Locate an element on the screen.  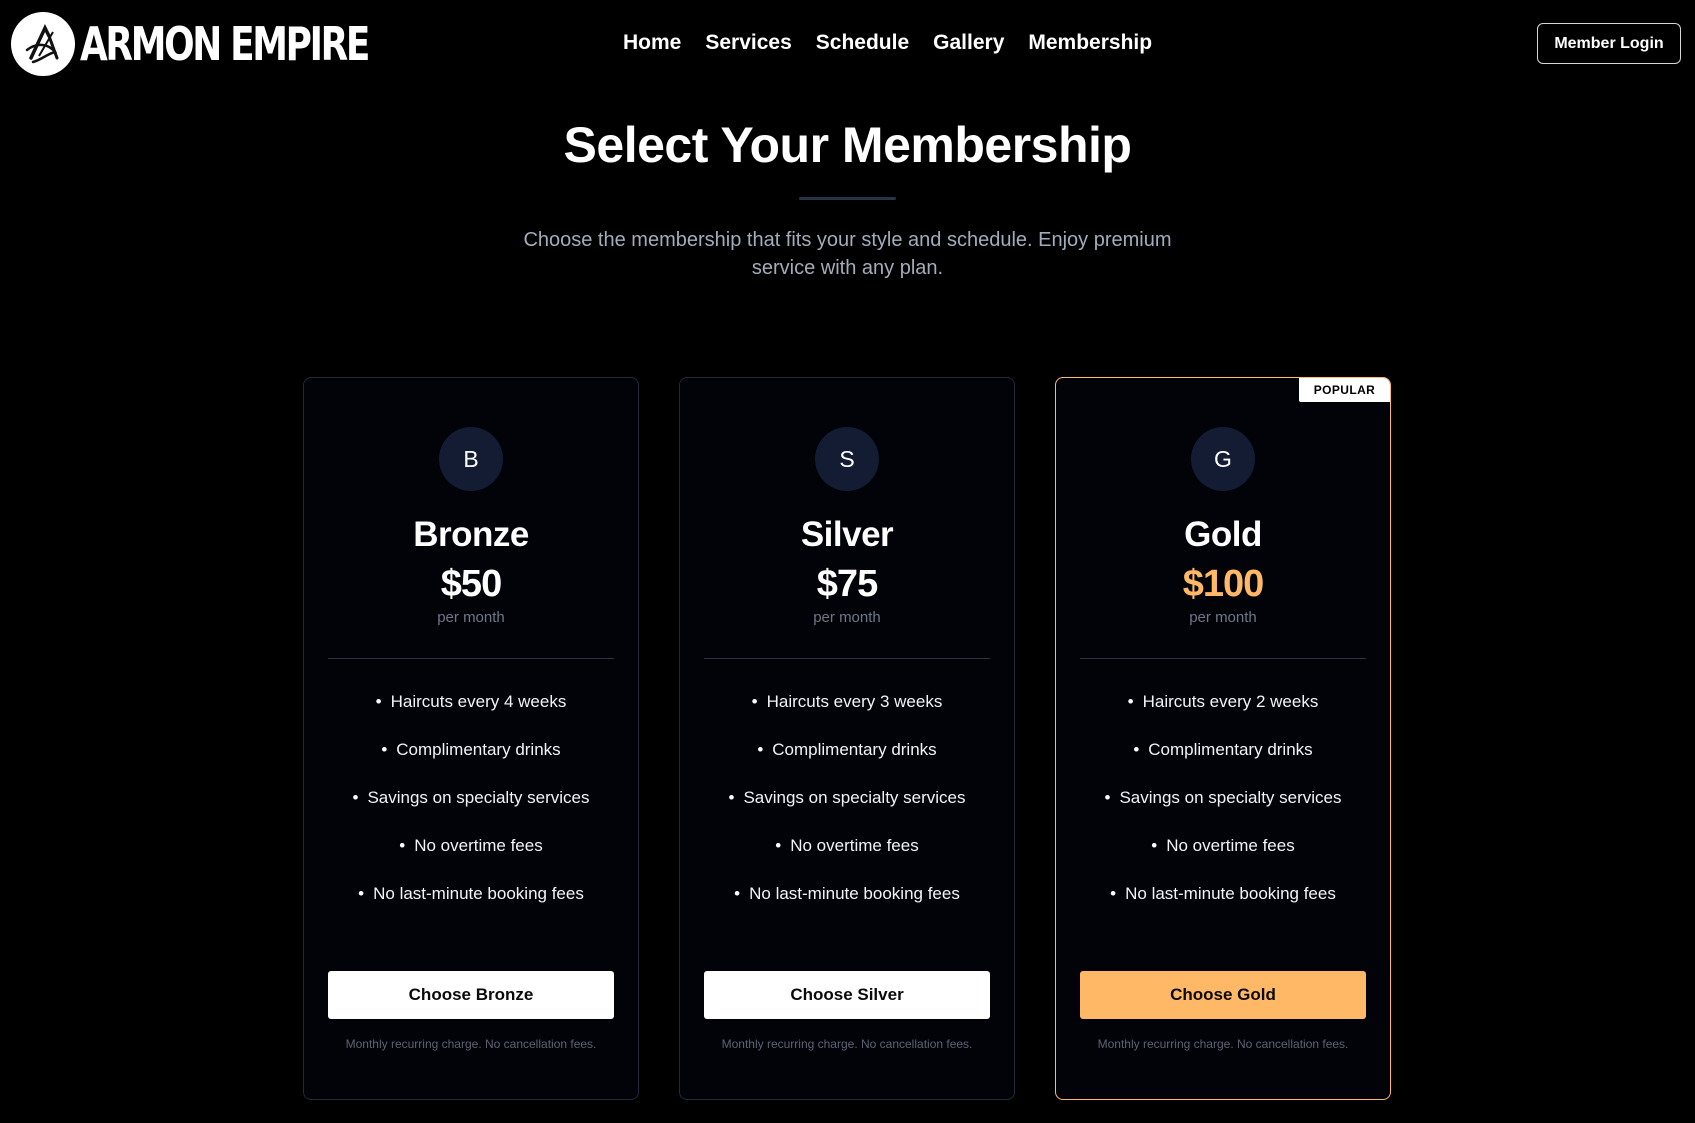
plan-initial-badge: S is located at coordinates (847, 459).